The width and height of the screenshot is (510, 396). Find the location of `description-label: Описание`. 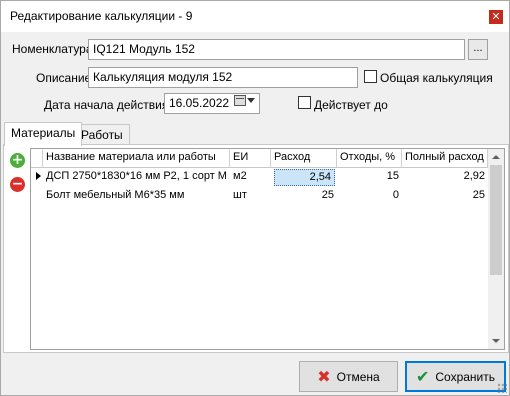

description-label: Описание is located at coordinates (64, 78).